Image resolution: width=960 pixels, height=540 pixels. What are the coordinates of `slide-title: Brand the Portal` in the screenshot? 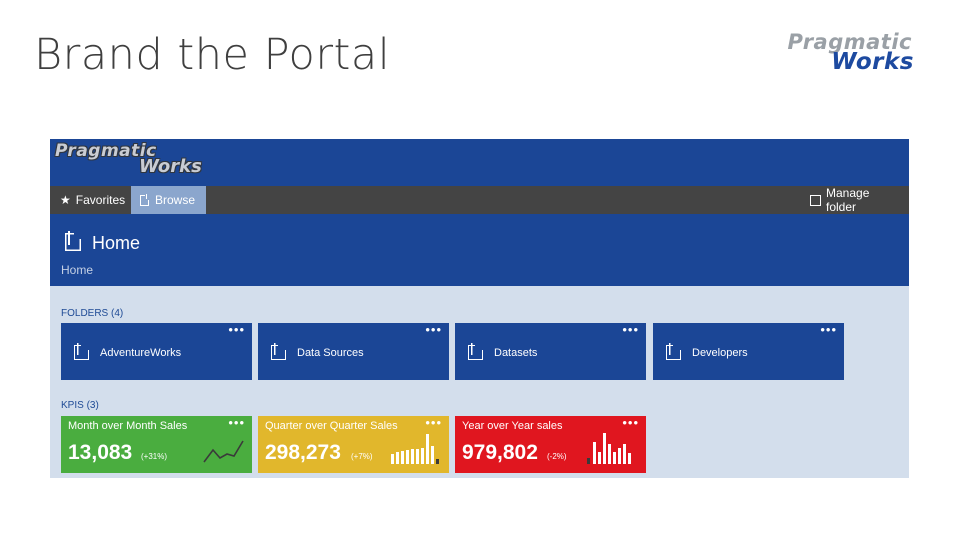 It's located at (212, 55).